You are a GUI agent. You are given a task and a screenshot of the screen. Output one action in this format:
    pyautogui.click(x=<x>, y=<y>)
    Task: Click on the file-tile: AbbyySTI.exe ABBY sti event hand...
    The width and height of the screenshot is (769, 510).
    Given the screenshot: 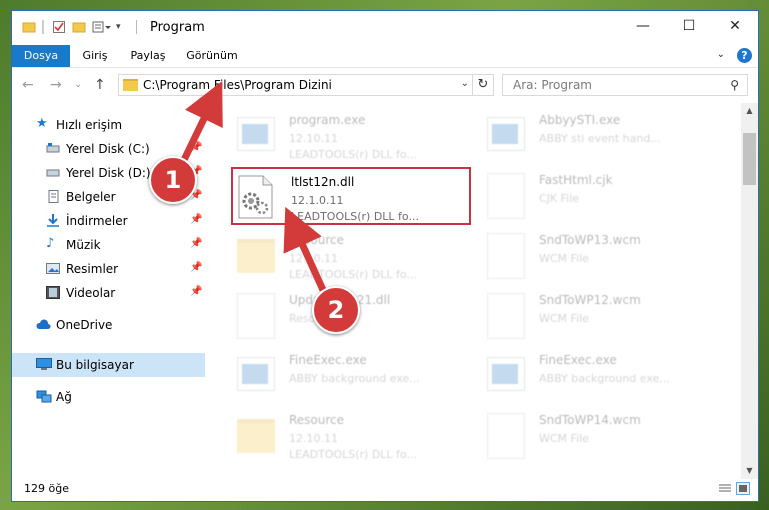 What is the action you would take?
    pyautogui.click(x=601, y=136)
    